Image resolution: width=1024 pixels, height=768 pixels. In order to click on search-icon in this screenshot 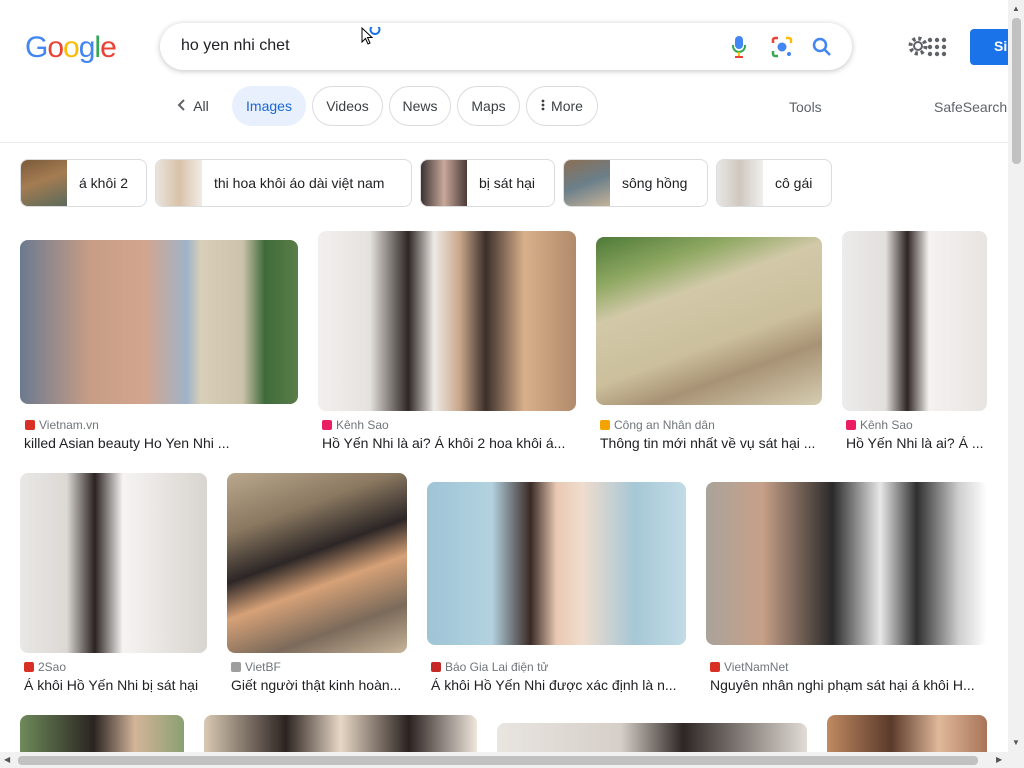, I will do `click(822, 47)`.